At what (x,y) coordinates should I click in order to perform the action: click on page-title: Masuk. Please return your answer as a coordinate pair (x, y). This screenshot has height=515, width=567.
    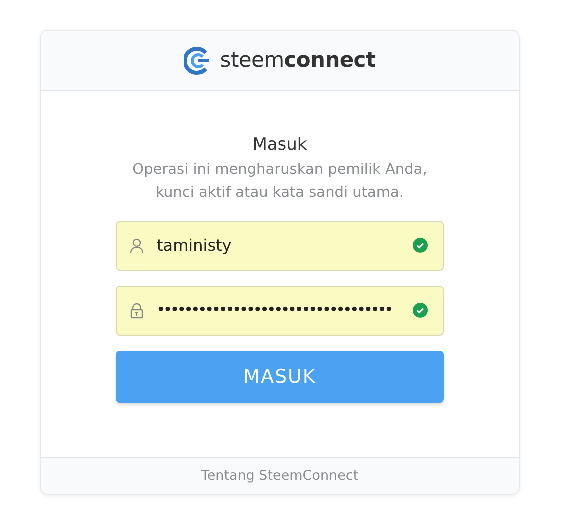
    Looking at the image, I should click on (280, 145).